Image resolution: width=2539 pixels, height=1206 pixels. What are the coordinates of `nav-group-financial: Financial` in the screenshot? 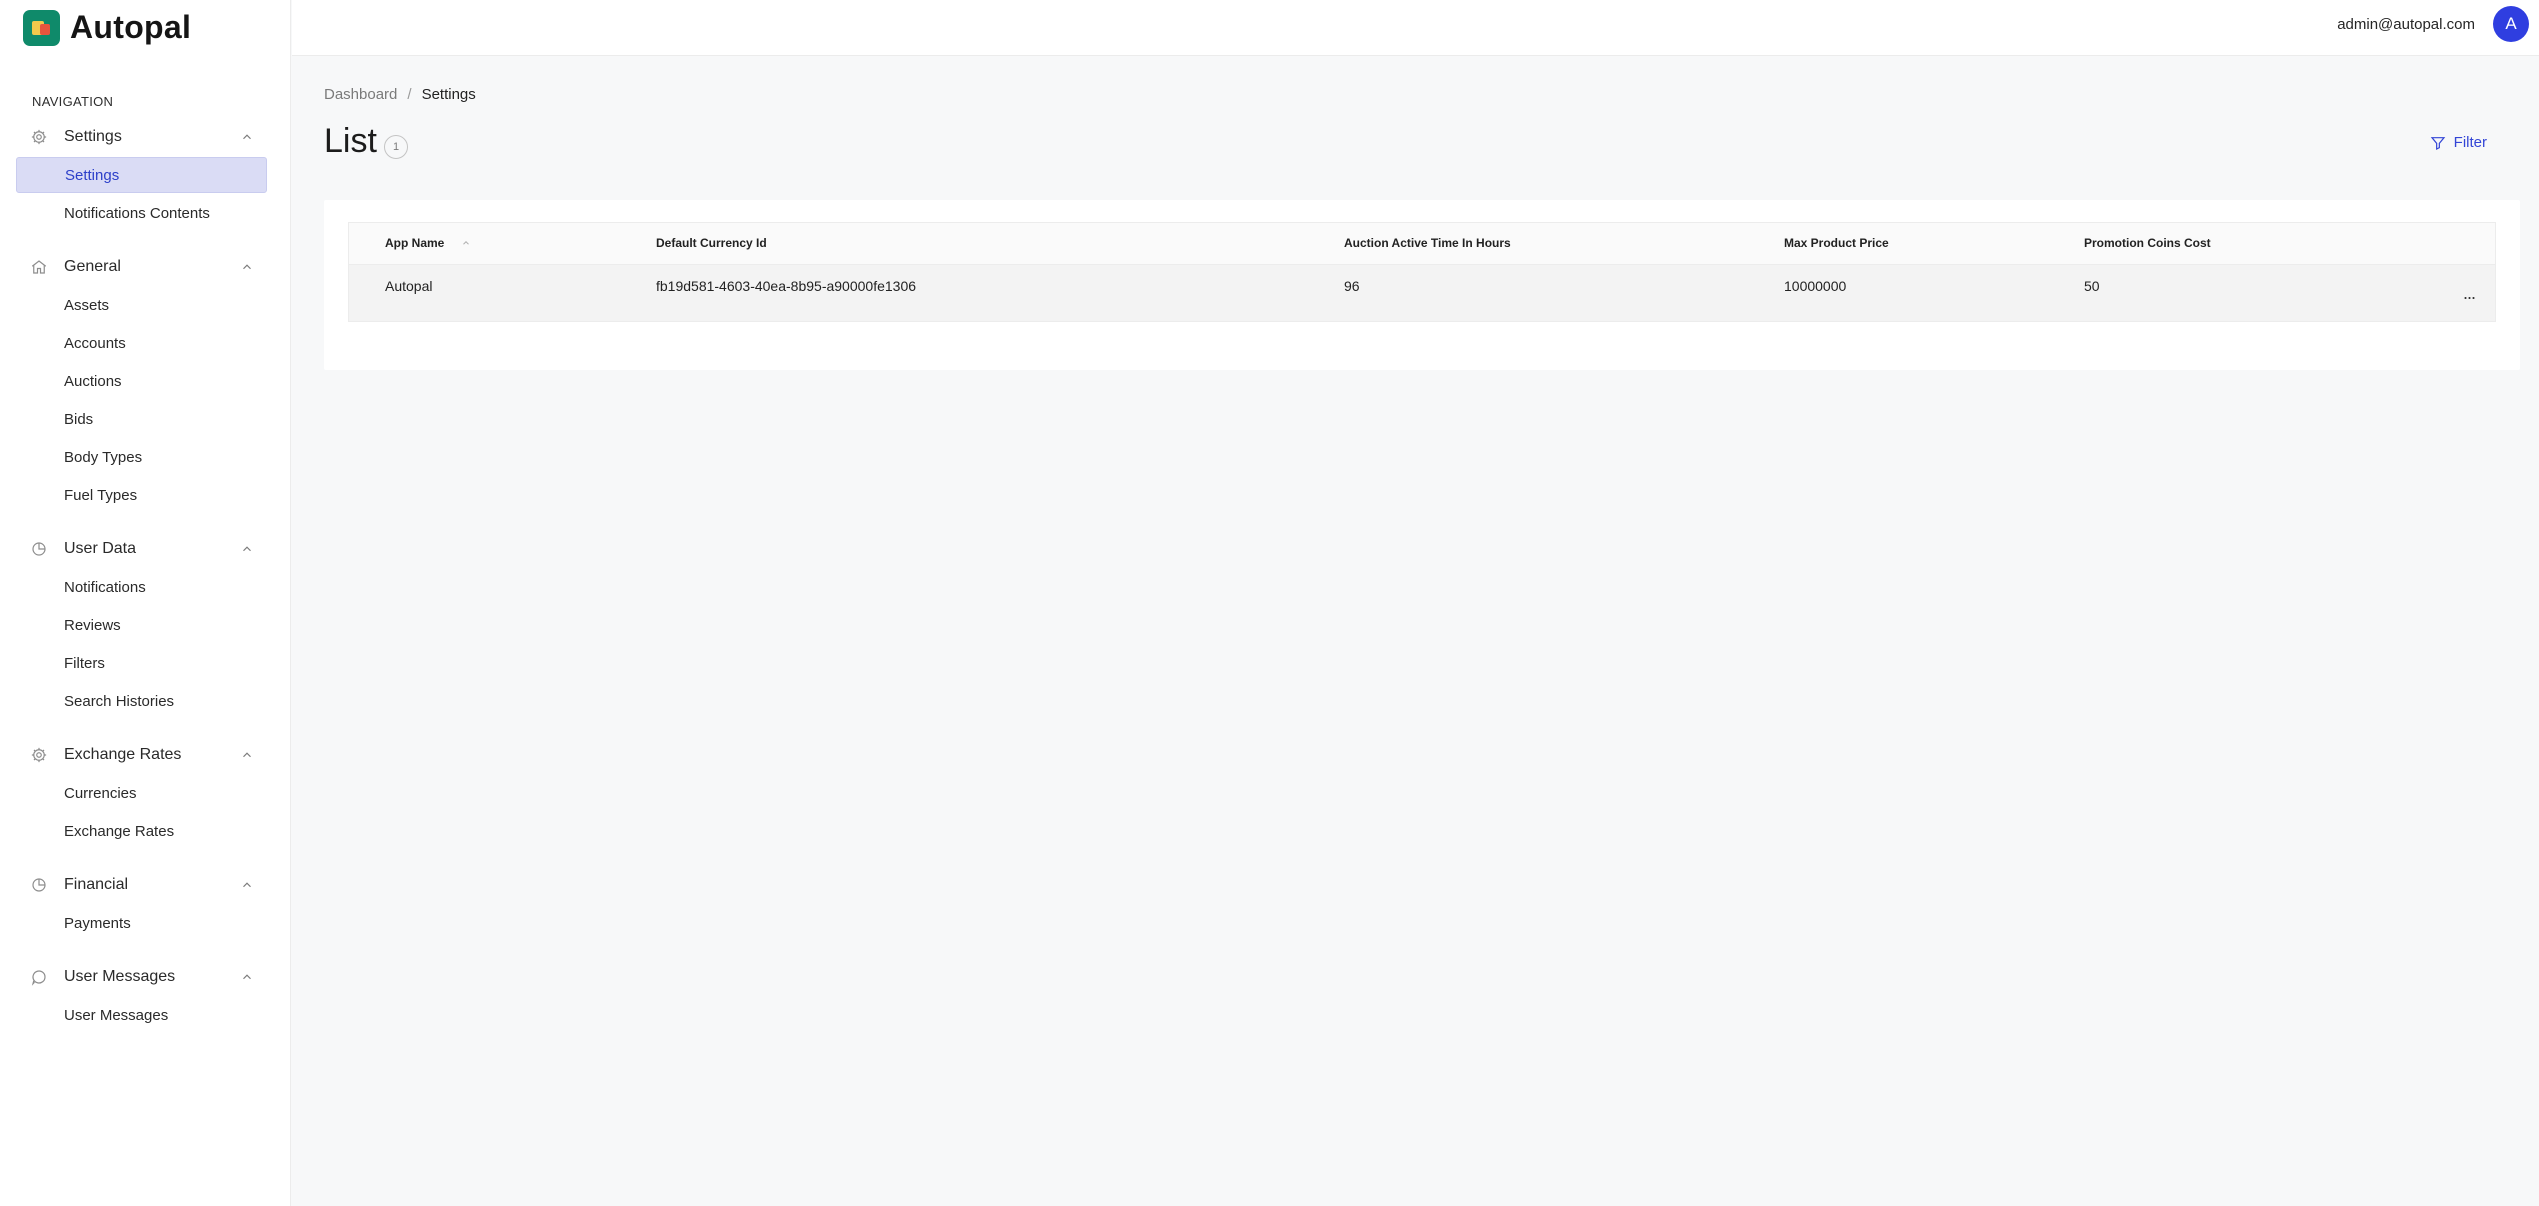 It's located at (141, 885).